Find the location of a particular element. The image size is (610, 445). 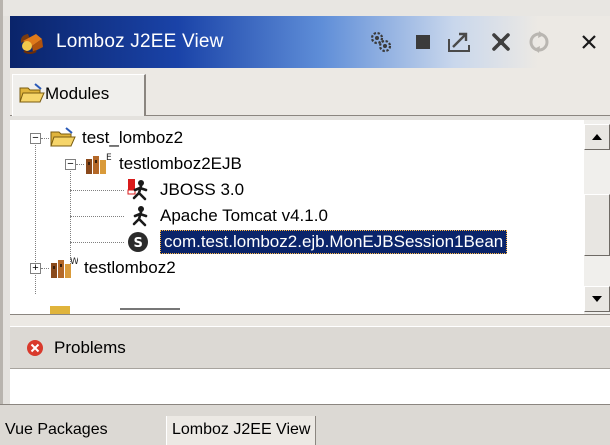

tools-icon is located at coordinates (501, 42).